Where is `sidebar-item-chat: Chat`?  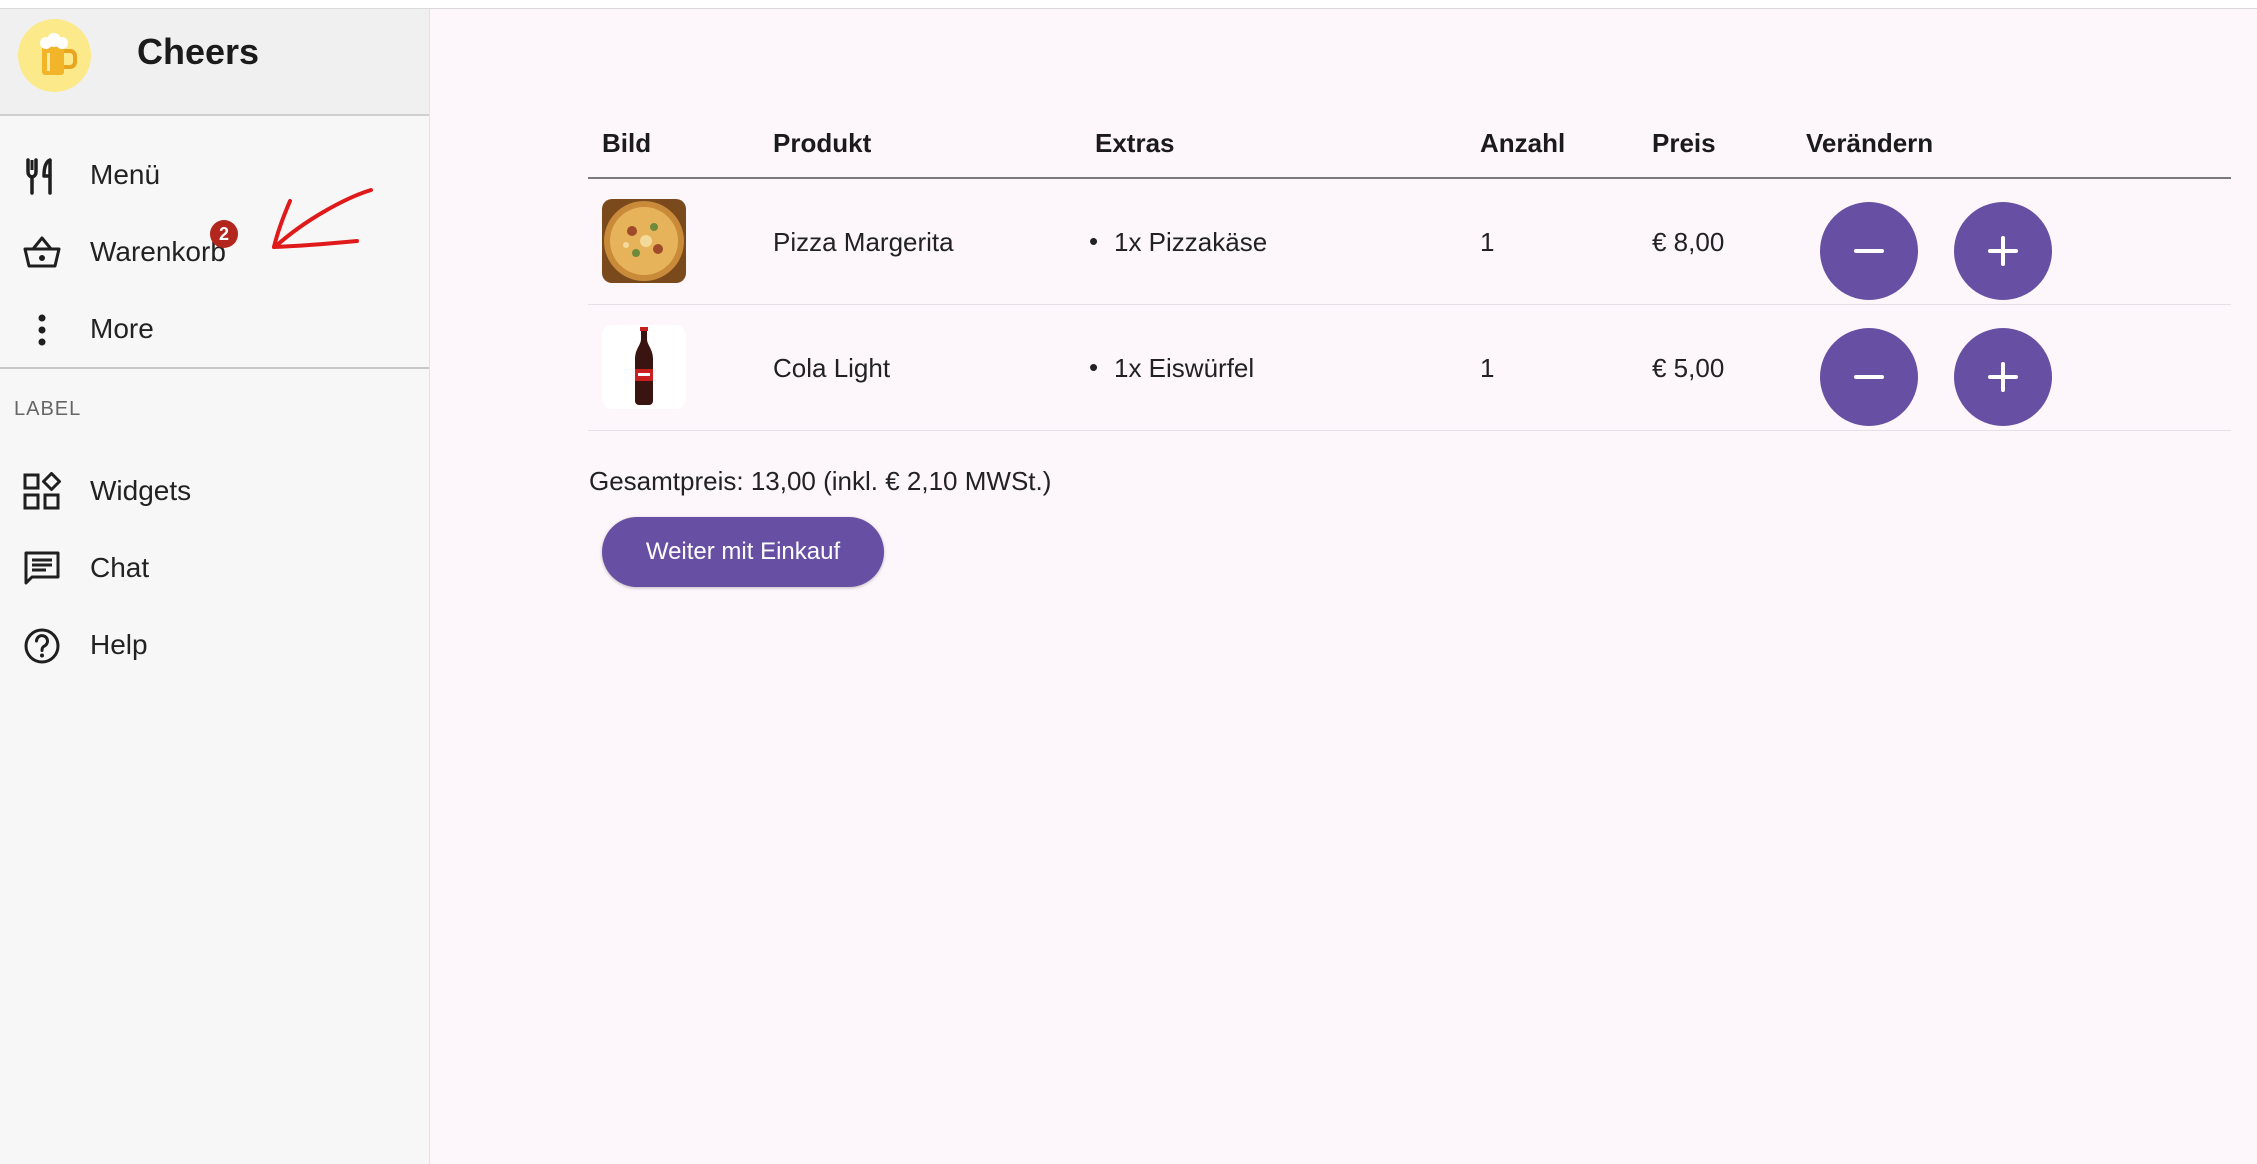 sidebar-item-chat: Chat is located at coordinates (214, 568).